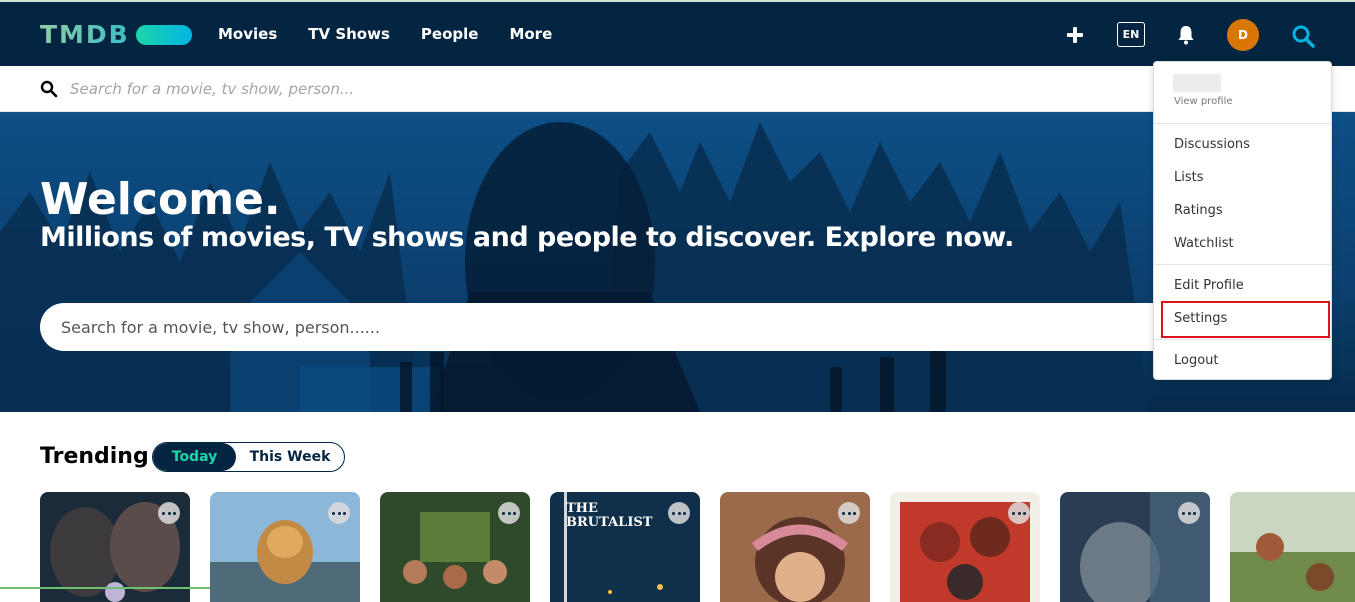  I want to click on add-plus-icon, so click(1075, 35).